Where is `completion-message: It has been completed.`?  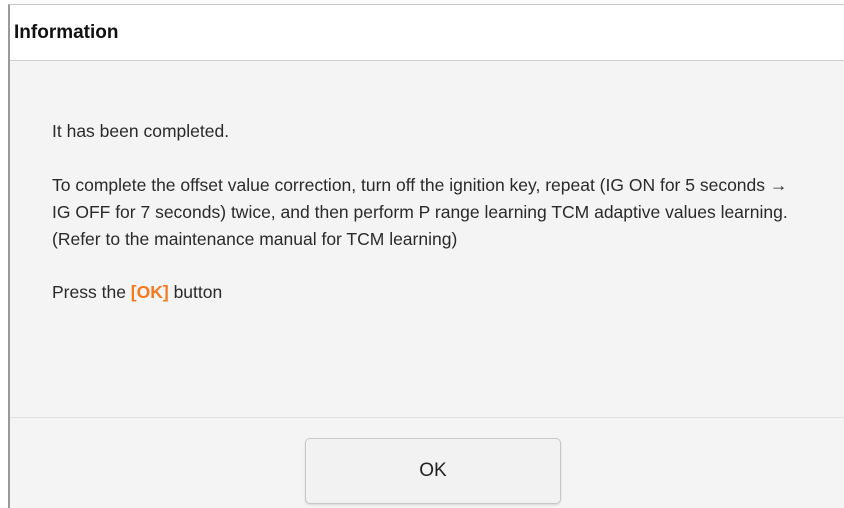
completion-message: It has been completed. is located at coordinates (141, 131).